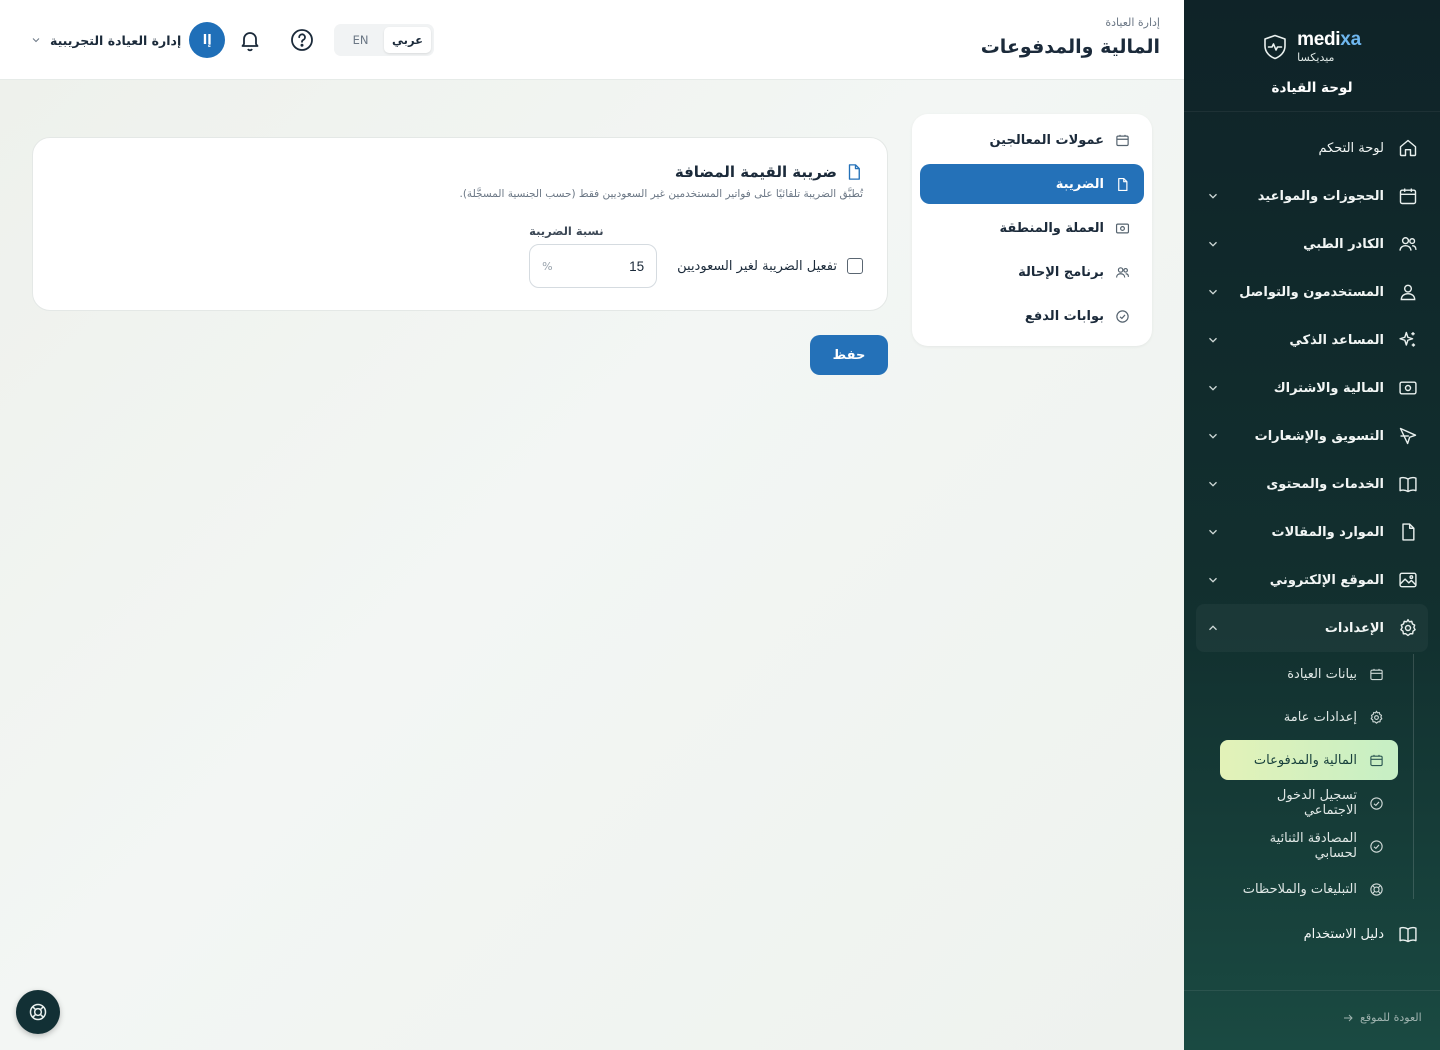 This screenshot has height=1050, width=1440. I want to click on breadcrumb: إدارة العيادة, so click(1132, 22).